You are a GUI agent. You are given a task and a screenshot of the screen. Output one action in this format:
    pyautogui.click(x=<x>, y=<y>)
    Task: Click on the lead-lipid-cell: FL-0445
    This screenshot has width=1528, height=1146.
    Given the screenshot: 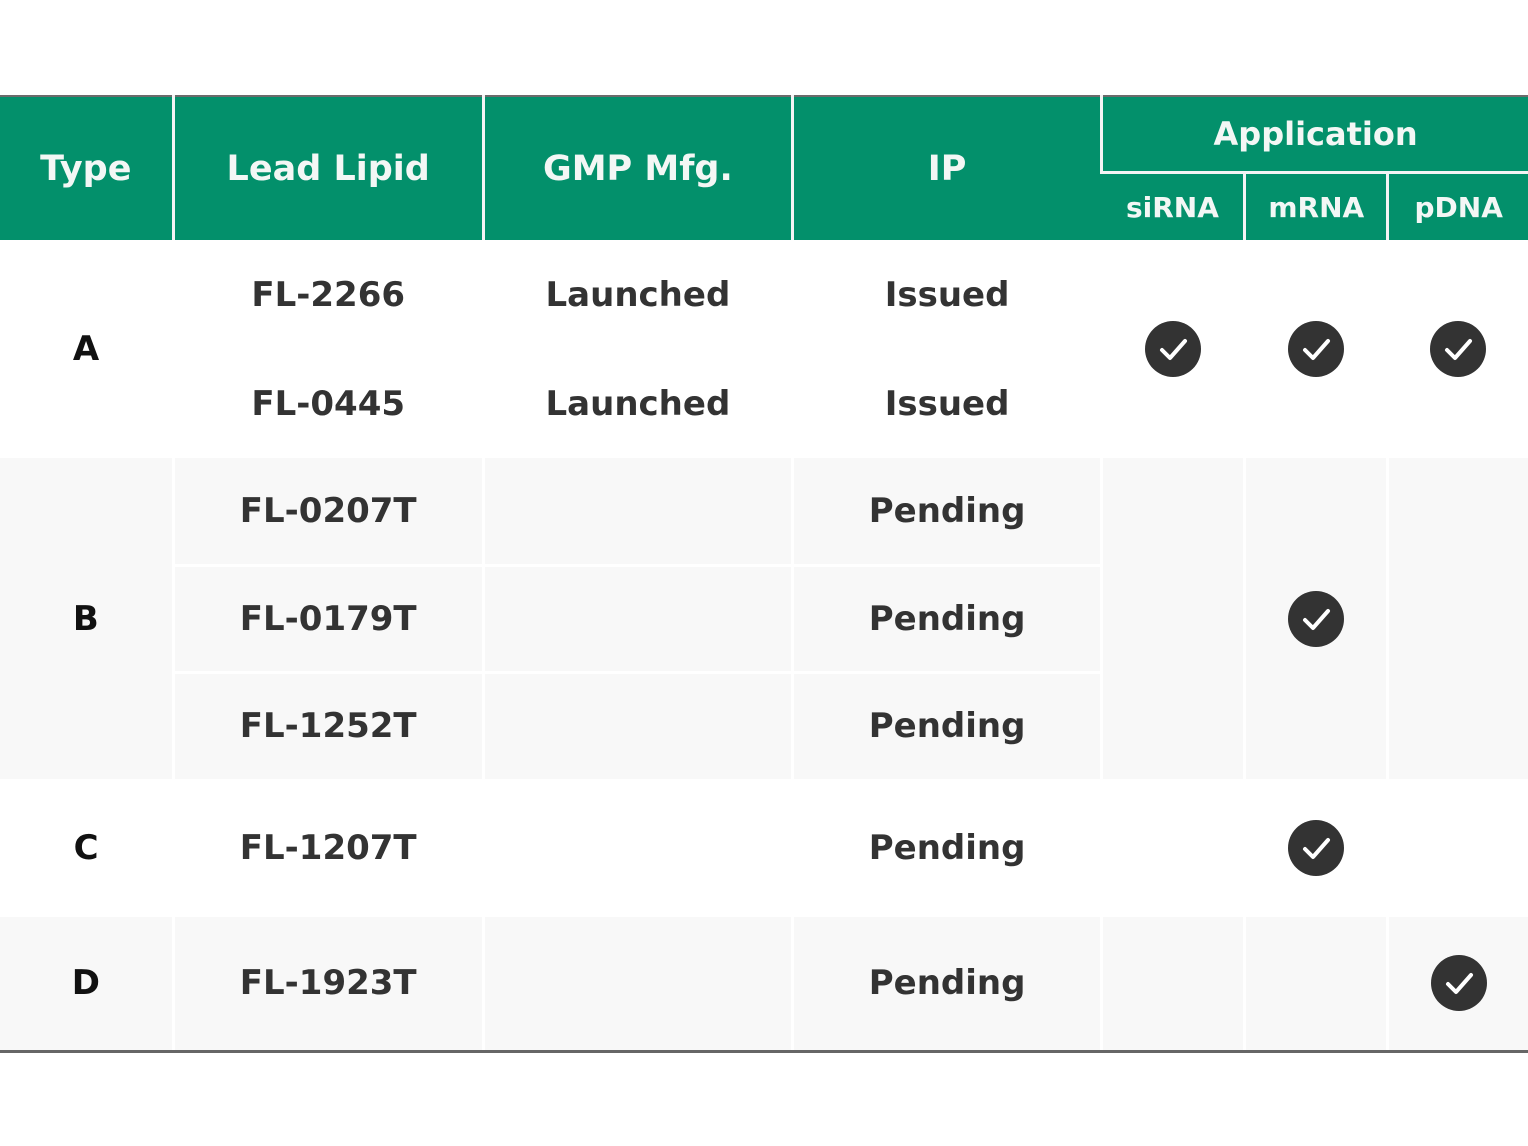 What is the action you would take?
    pyautogui.click(x=328, y=403)
    